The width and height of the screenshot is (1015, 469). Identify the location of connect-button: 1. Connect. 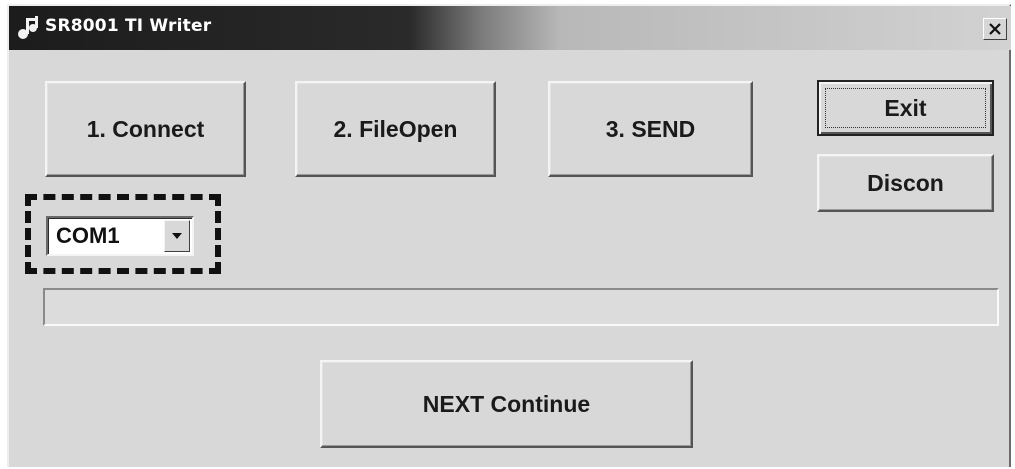
(145, 129).